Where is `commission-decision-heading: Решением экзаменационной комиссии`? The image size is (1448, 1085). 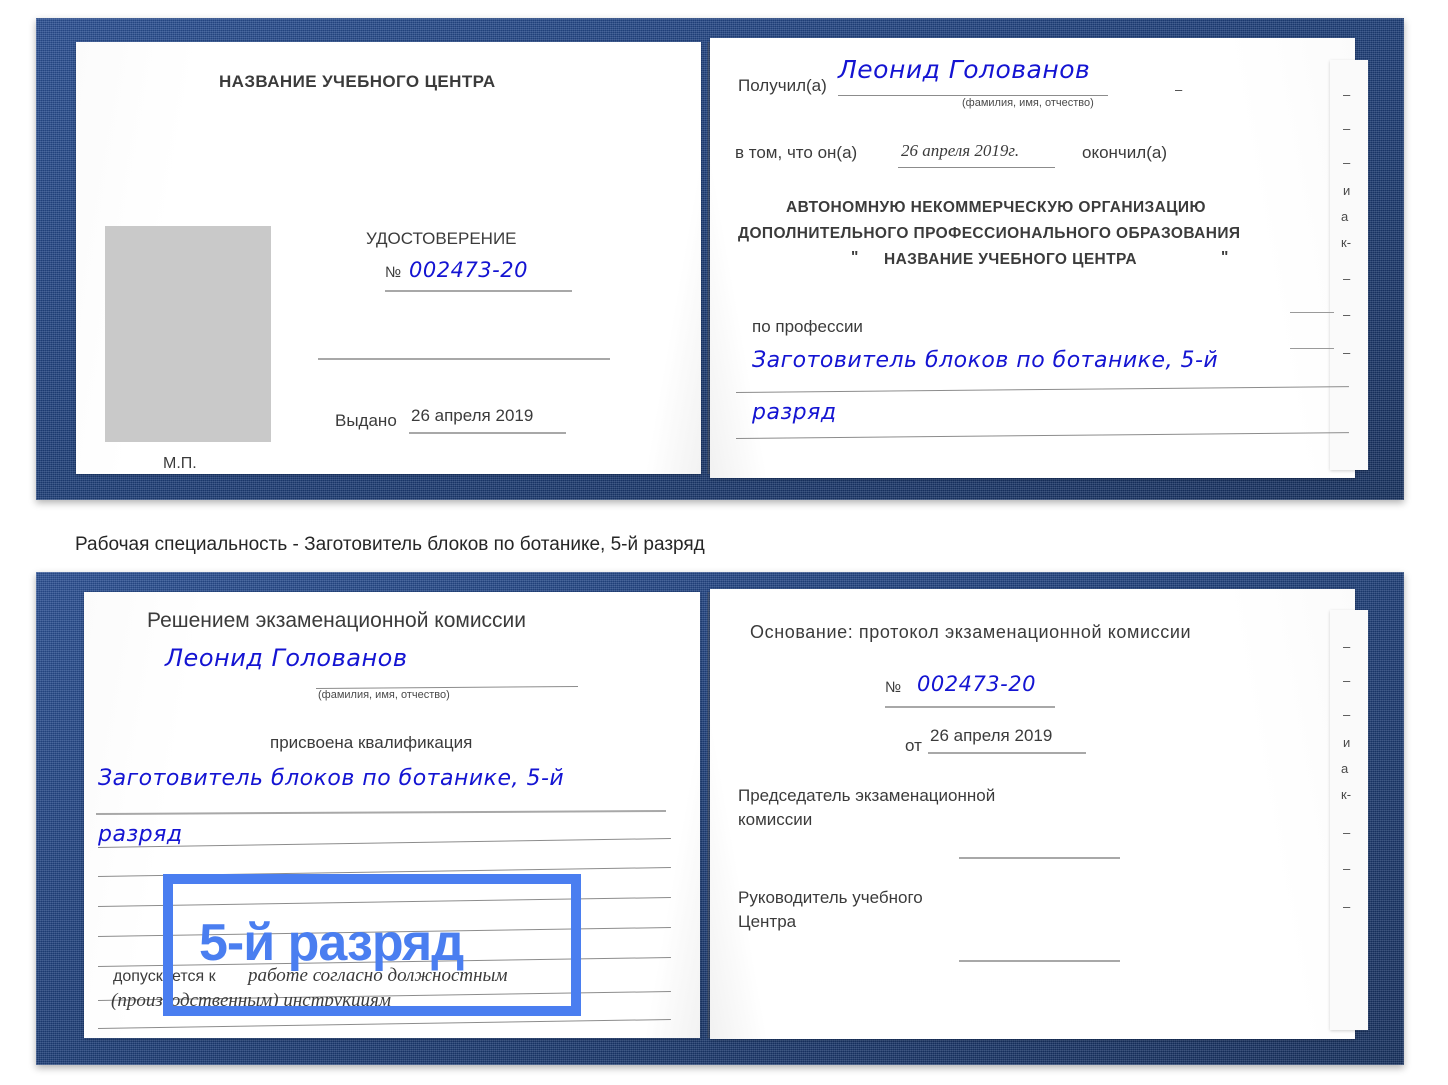
commission-decision-heading: Решением экзаменационной комиссии is located at coordinates (337, 620).